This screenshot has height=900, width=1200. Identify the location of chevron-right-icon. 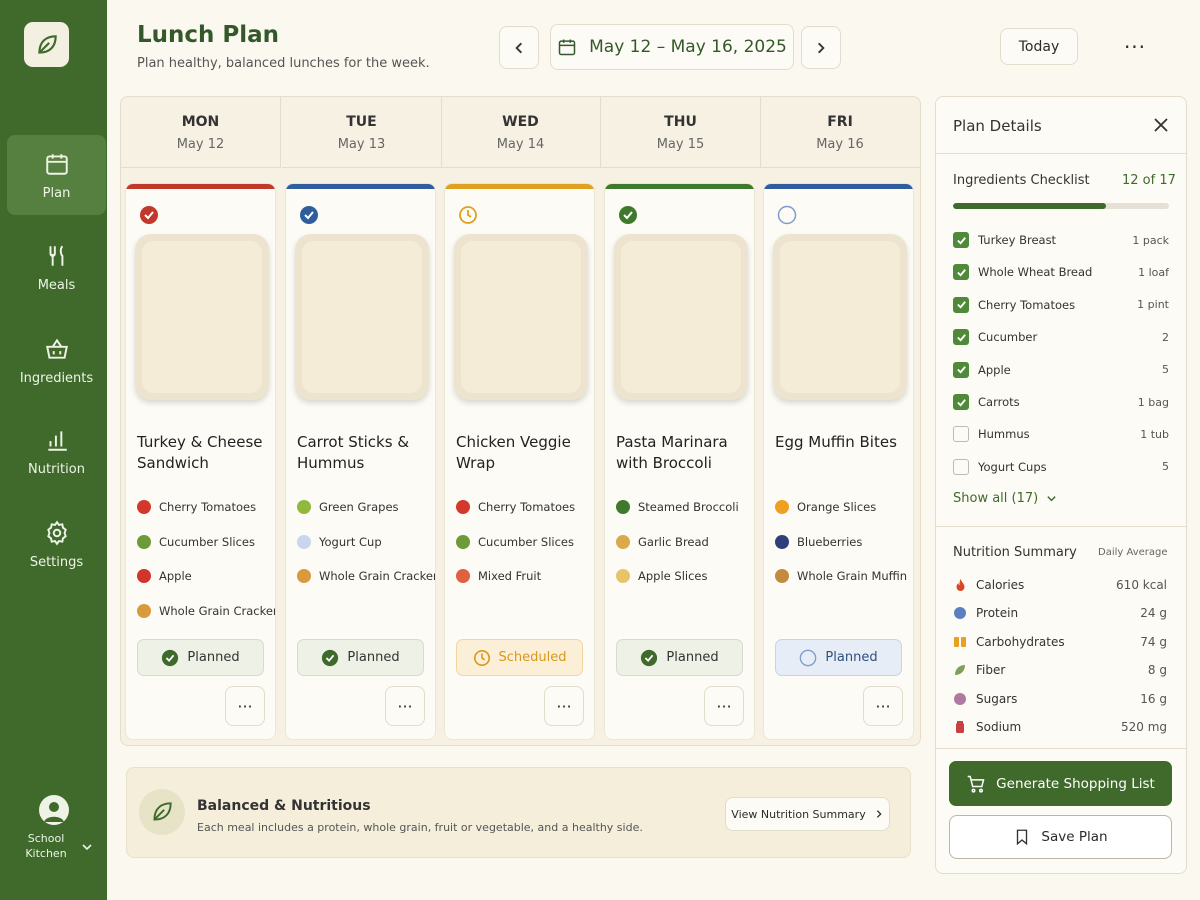
(879, 814).